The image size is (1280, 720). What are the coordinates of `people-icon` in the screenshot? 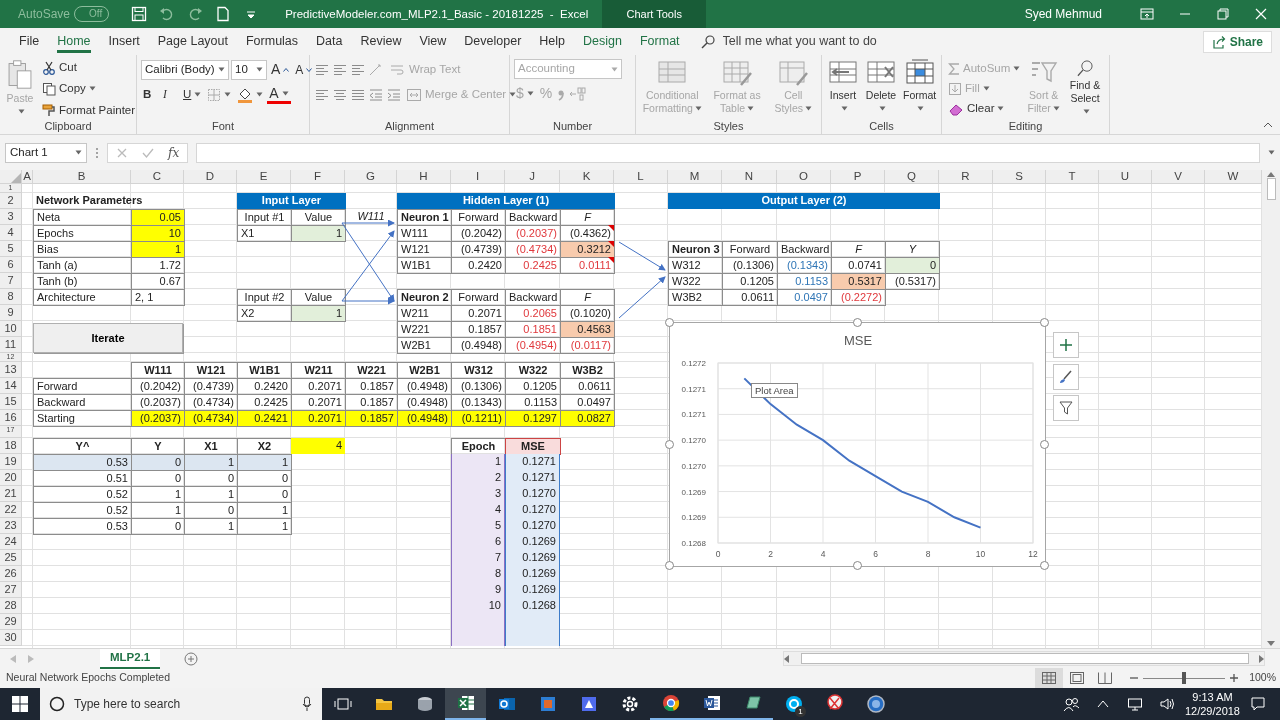 It's located at (1070, 704).